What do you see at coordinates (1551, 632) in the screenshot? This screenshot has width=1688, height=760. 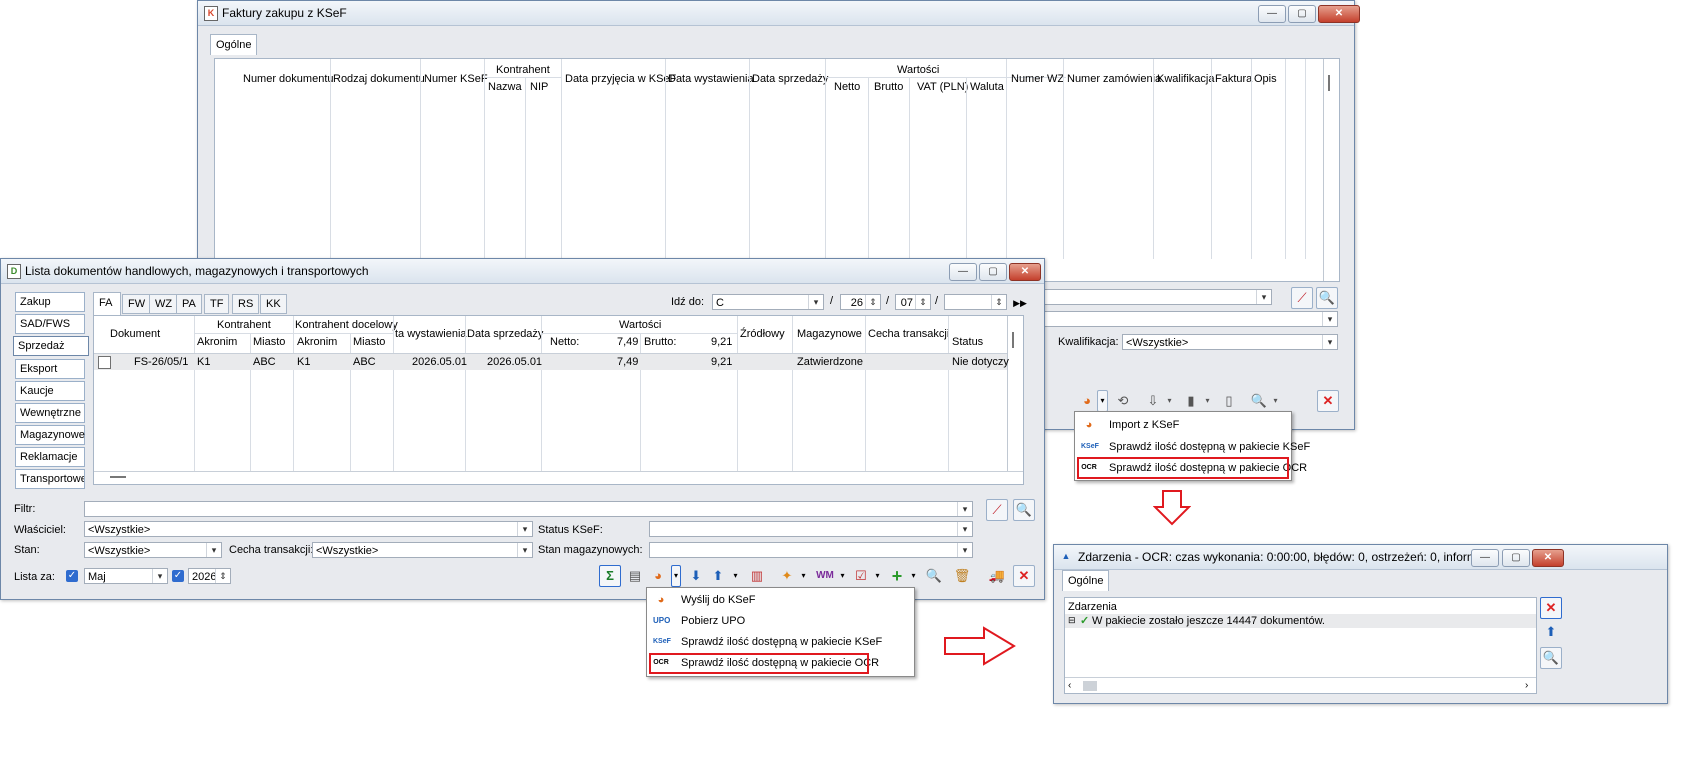 I see `export-icon: ⬆` at bounding box center [1551, 632].